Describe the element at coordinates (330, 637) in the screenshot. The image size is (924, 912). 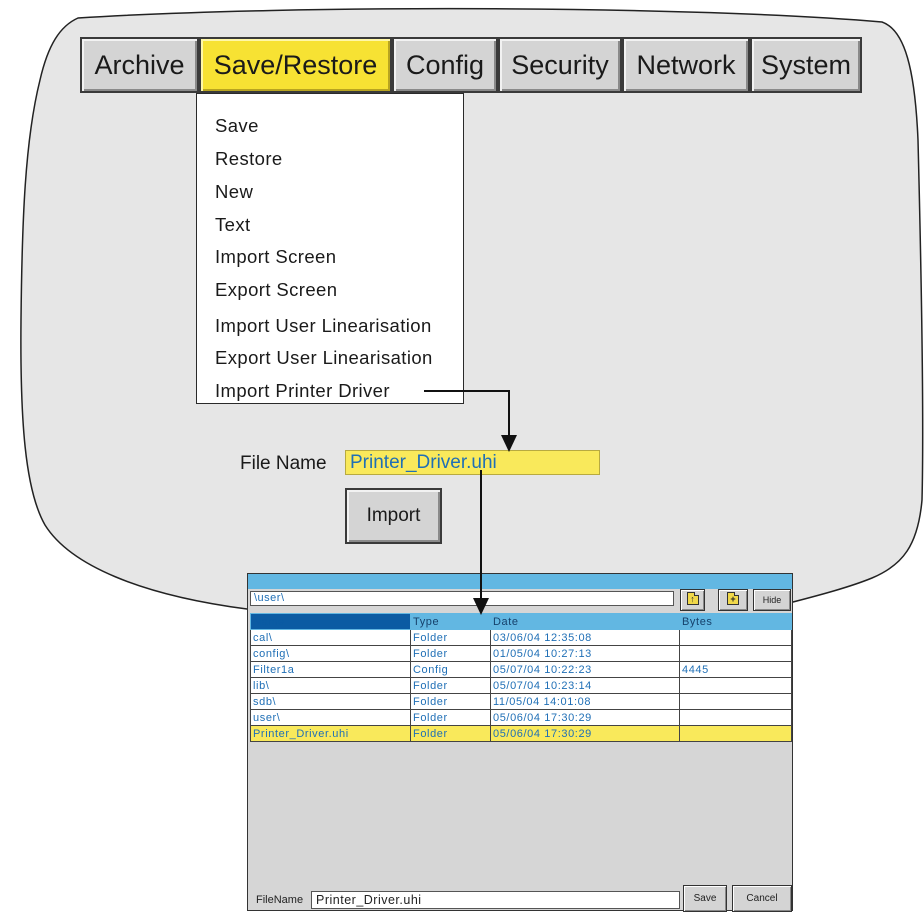
I see `cell-name: cal\` at that location.